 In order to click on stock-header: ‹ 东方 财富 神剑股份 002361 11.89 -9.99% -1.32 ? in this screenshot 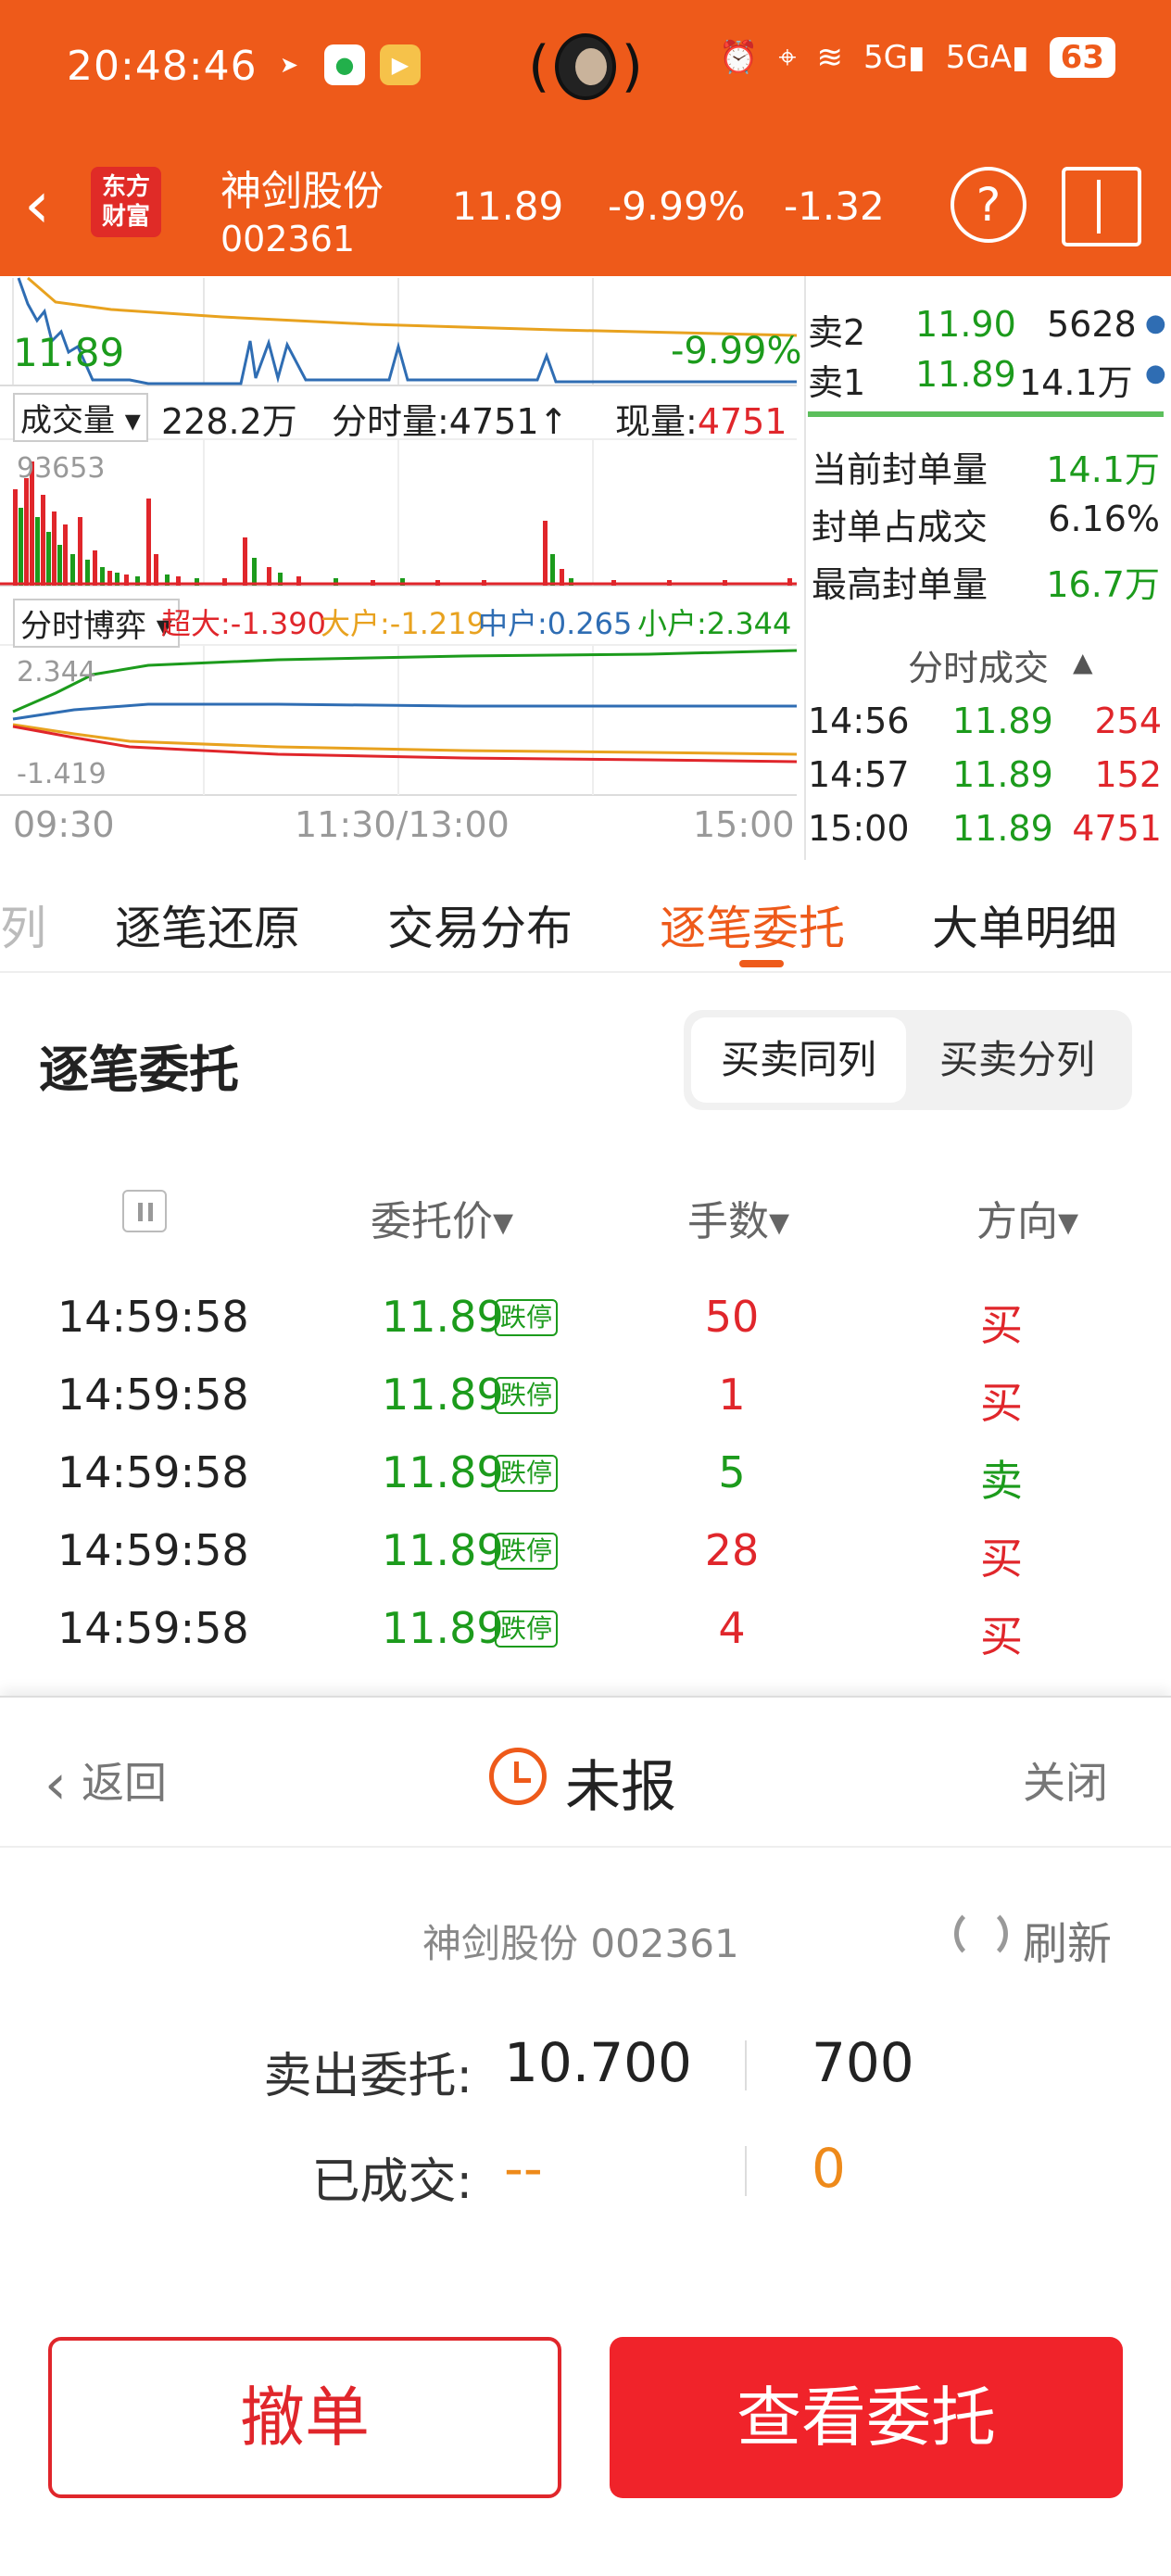, I will do `click(585, 208)`.